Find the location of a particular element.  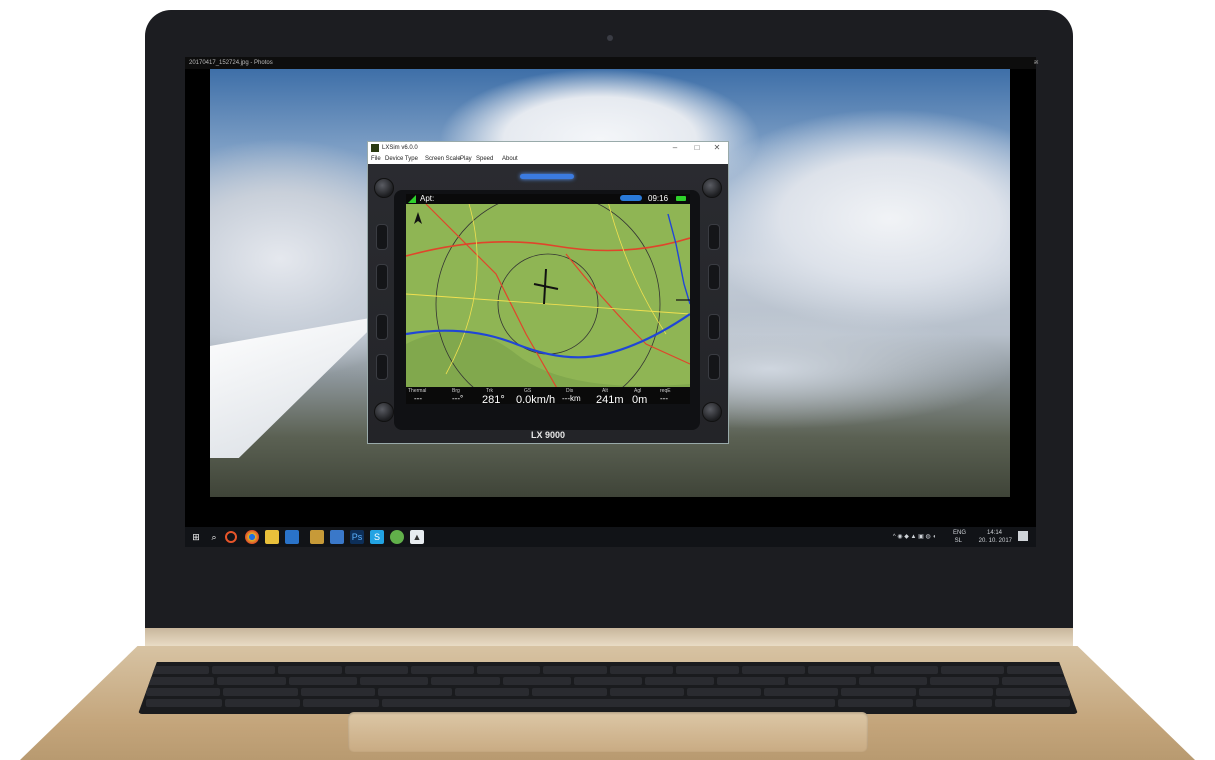

glider-status-icon is located at coordinates (631, 198).